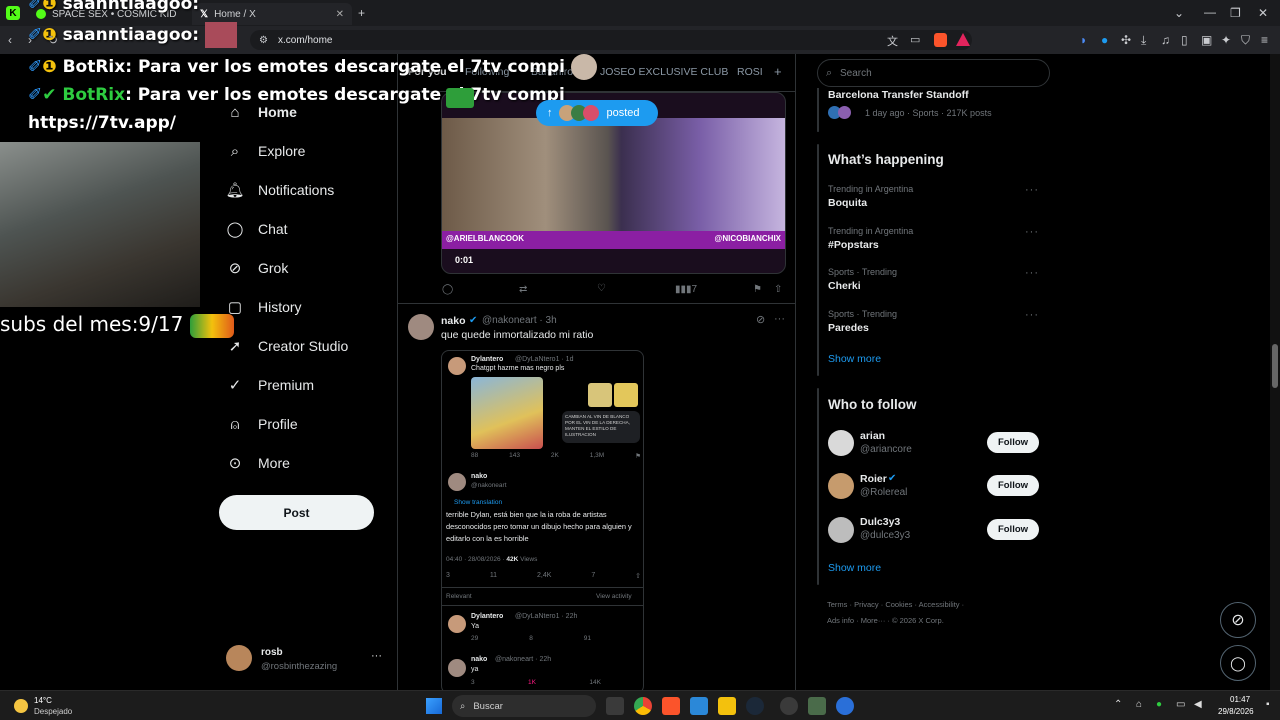  What do you see at coordinates (757, 289) in the screenshot?
I see `bookmark-icon: ⚑` at bounding box center [757, 289].